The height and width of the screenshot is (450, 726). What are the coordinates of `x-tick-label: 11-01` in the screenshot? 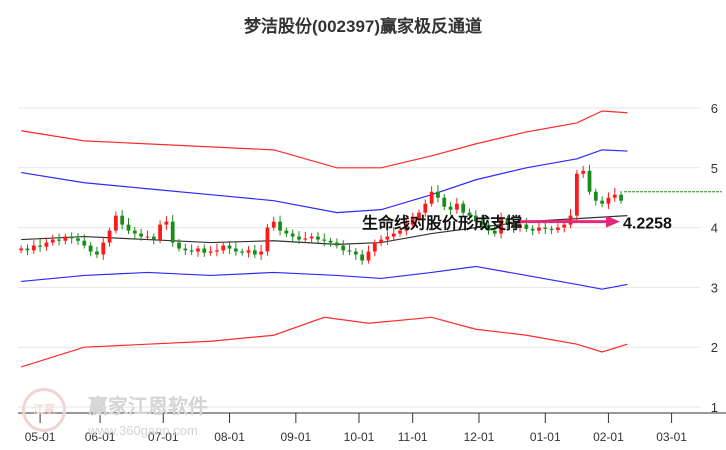 It's located at (413, 437).